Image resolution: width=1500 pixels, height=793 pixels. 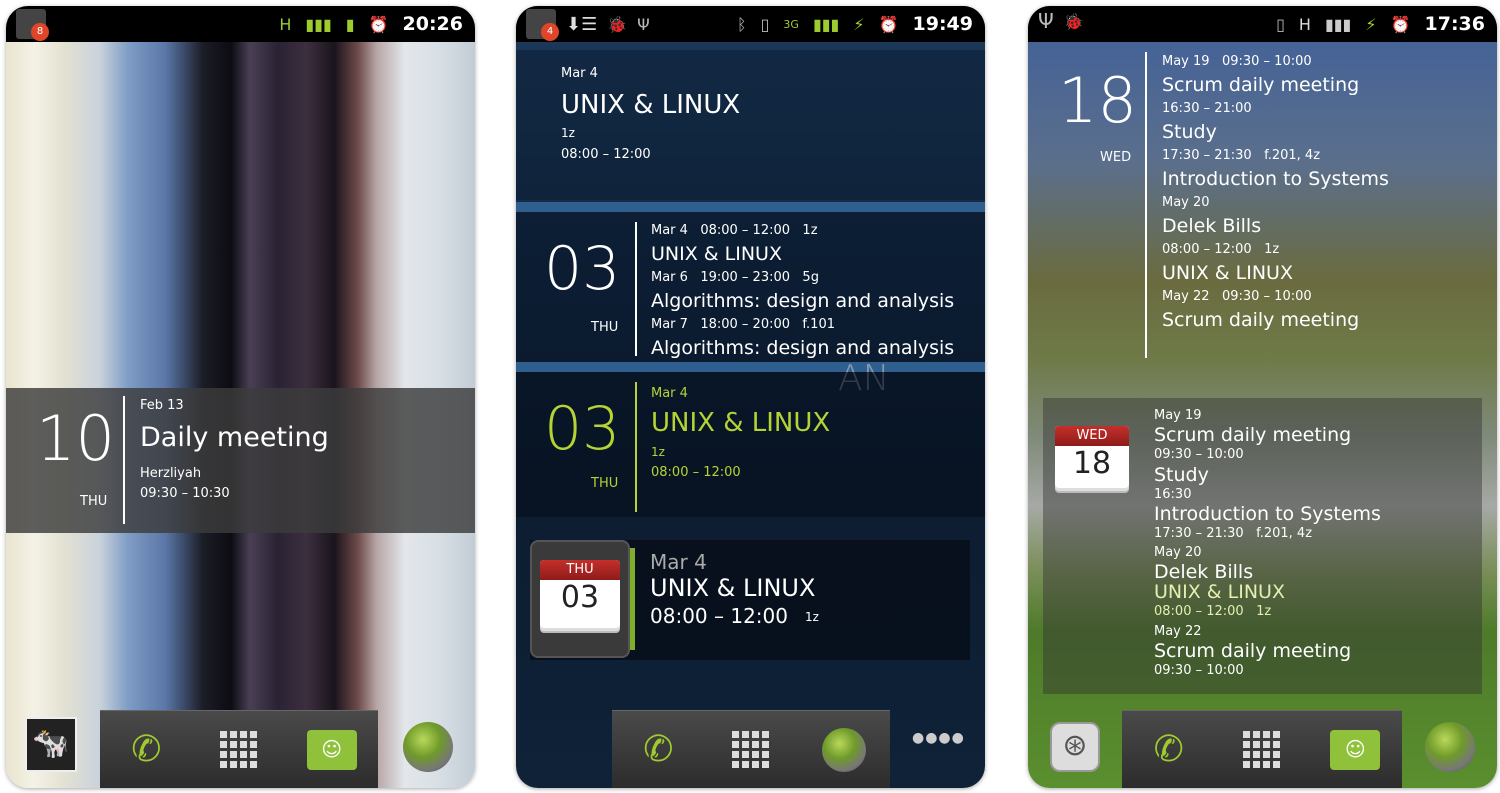 What do you see at coordinates (432, 24) in the screenshot?
I see `clock: 20:26` at bounding box center [432, 24].